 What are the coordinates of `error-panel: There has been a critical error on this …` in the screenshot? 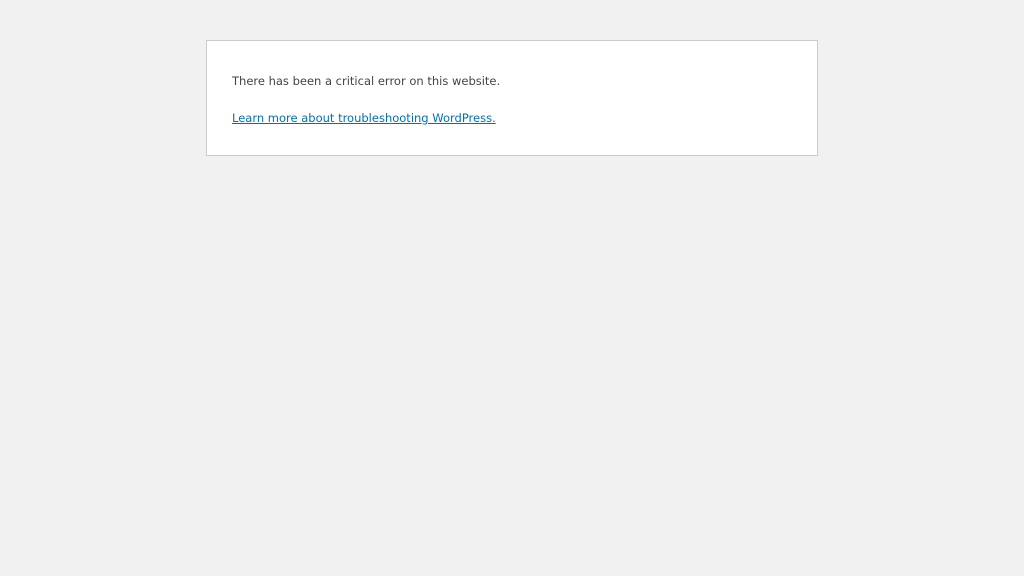 It's located at (512, 98).